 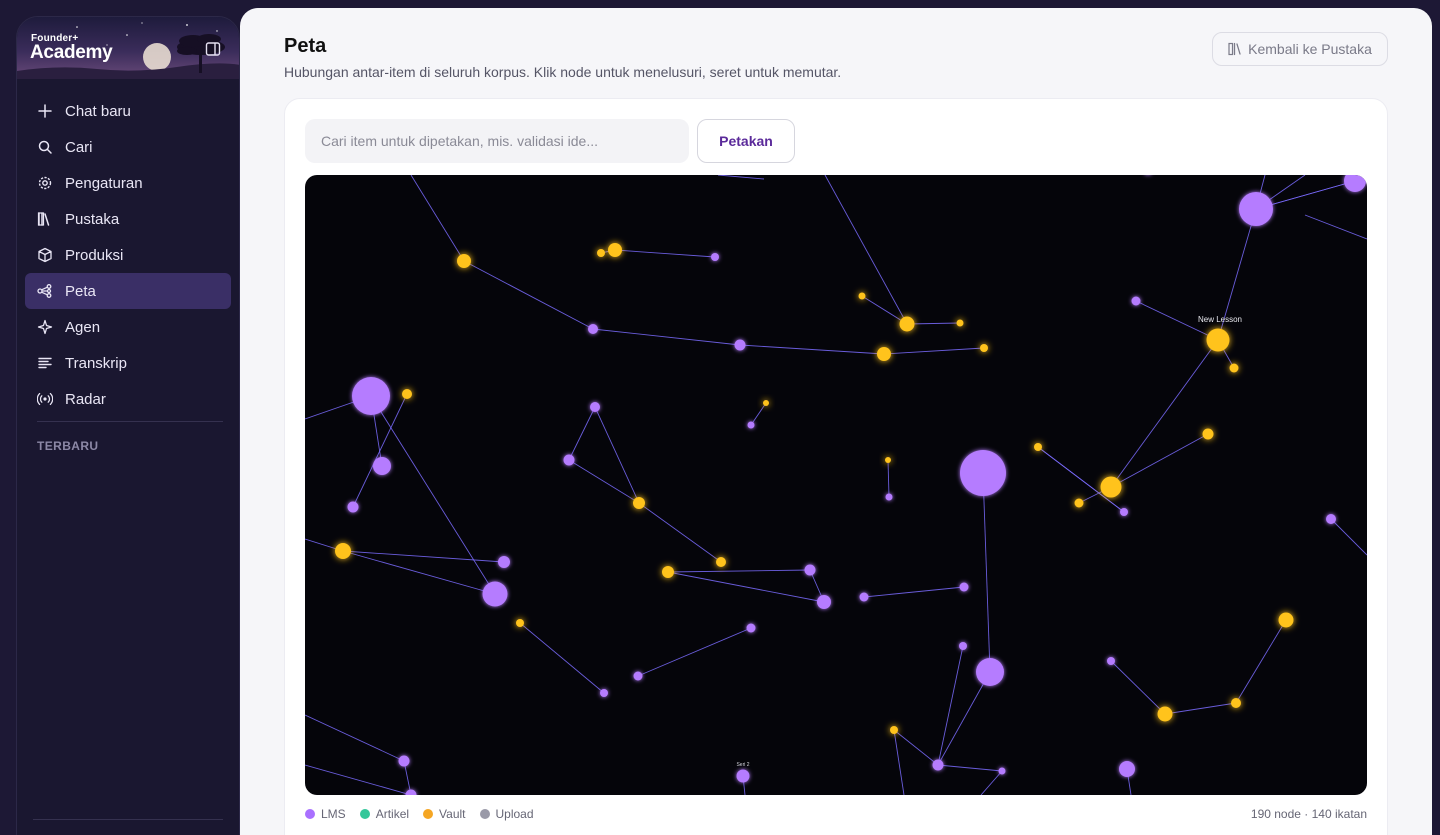 I want to click on graph-stats: 190 node · 140 ikatan, so click(x=1308, y=814).